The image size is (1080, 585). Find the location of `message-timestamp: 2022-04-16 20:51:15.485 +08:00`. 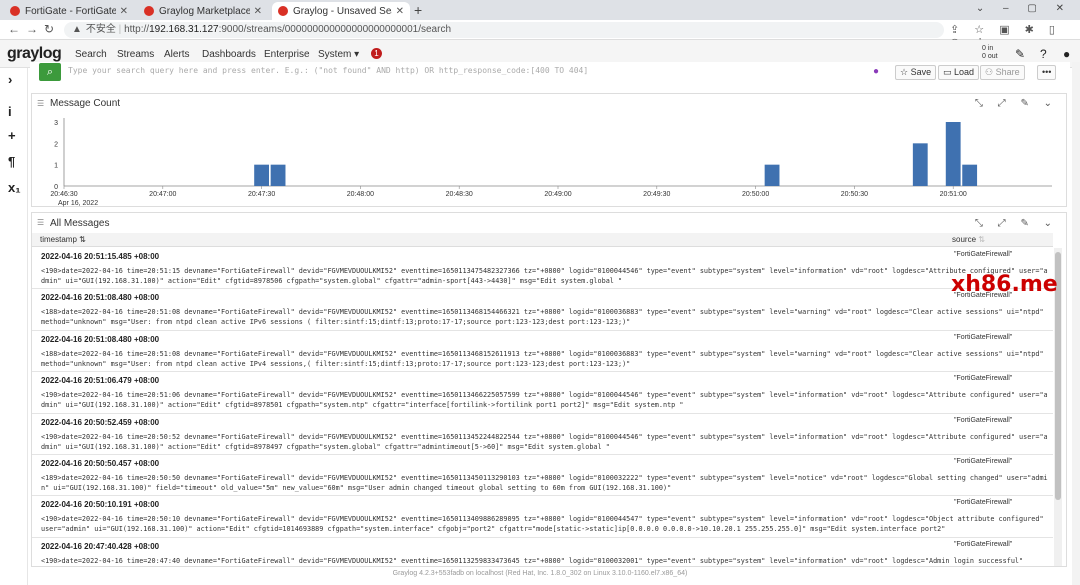

message-timestamp: 2022-04-16 20:51:15.485 +08:00 is located at coordinates (100, 256).